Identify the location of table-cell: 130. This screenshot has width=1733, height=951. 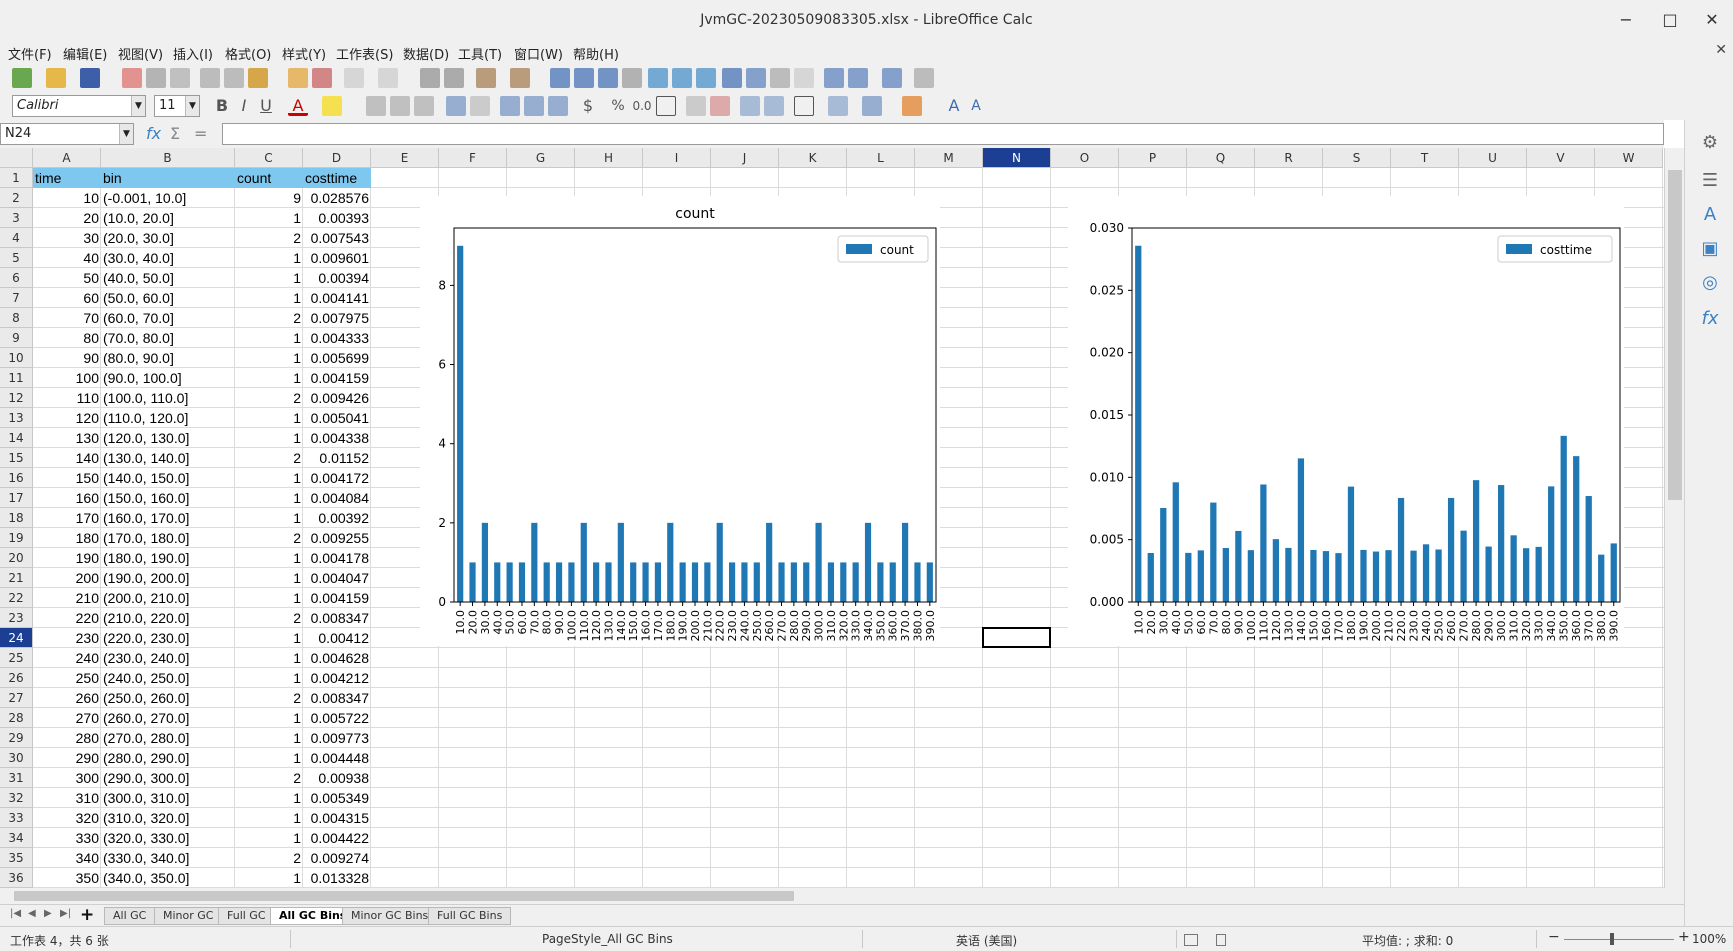
(67, 438).